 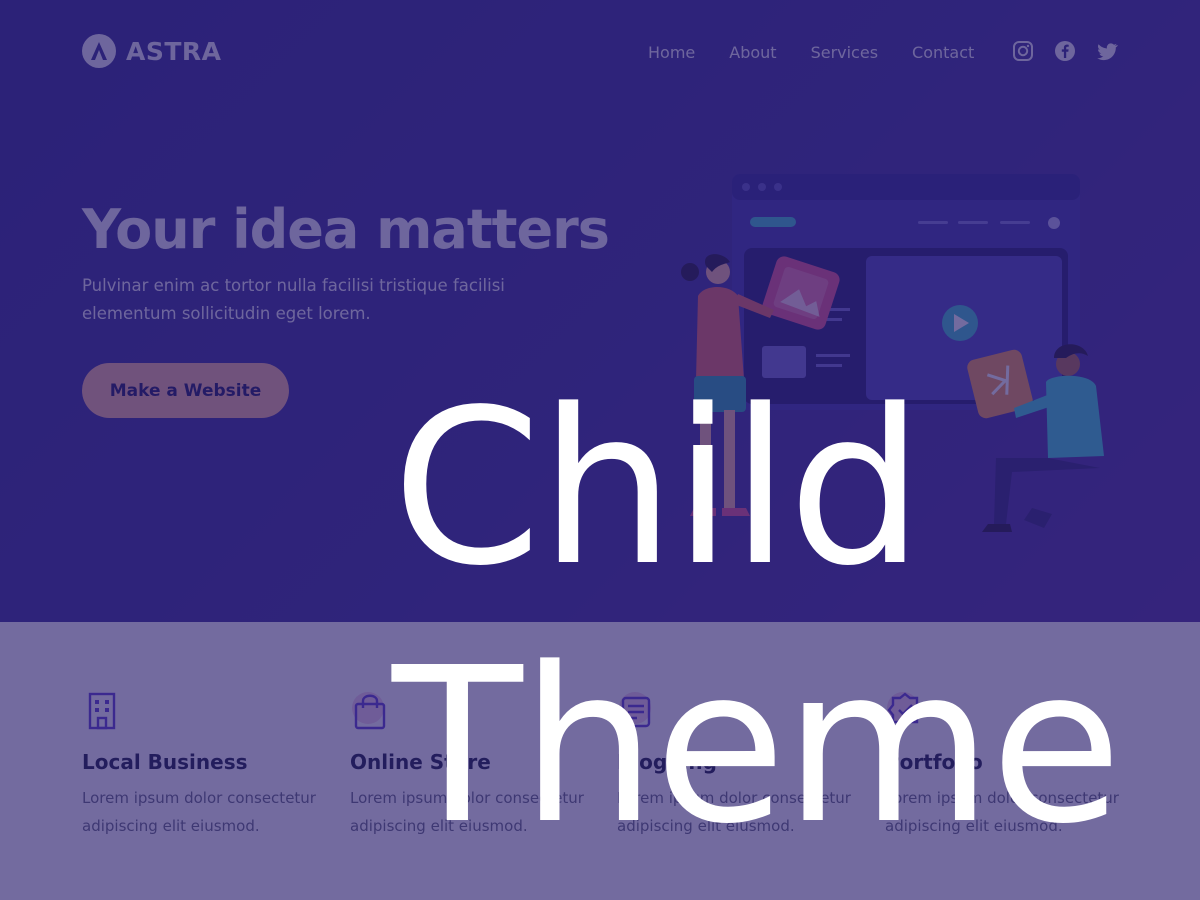 What do you see at coordinates (369, 711) in the screenshot?
I see `shopping-bag-icon` at bounding box center [369, 711].